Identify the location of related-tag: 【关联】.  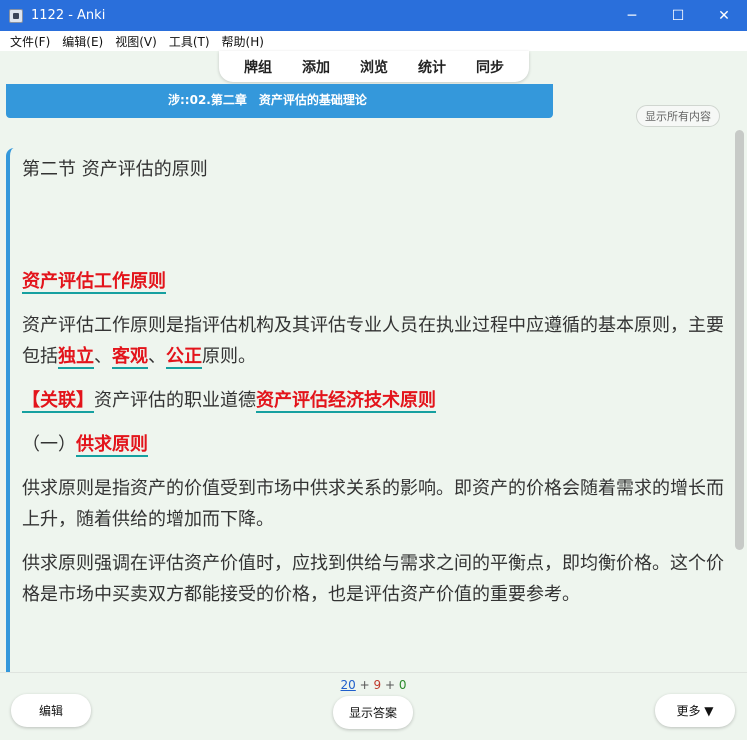
(58, 401).